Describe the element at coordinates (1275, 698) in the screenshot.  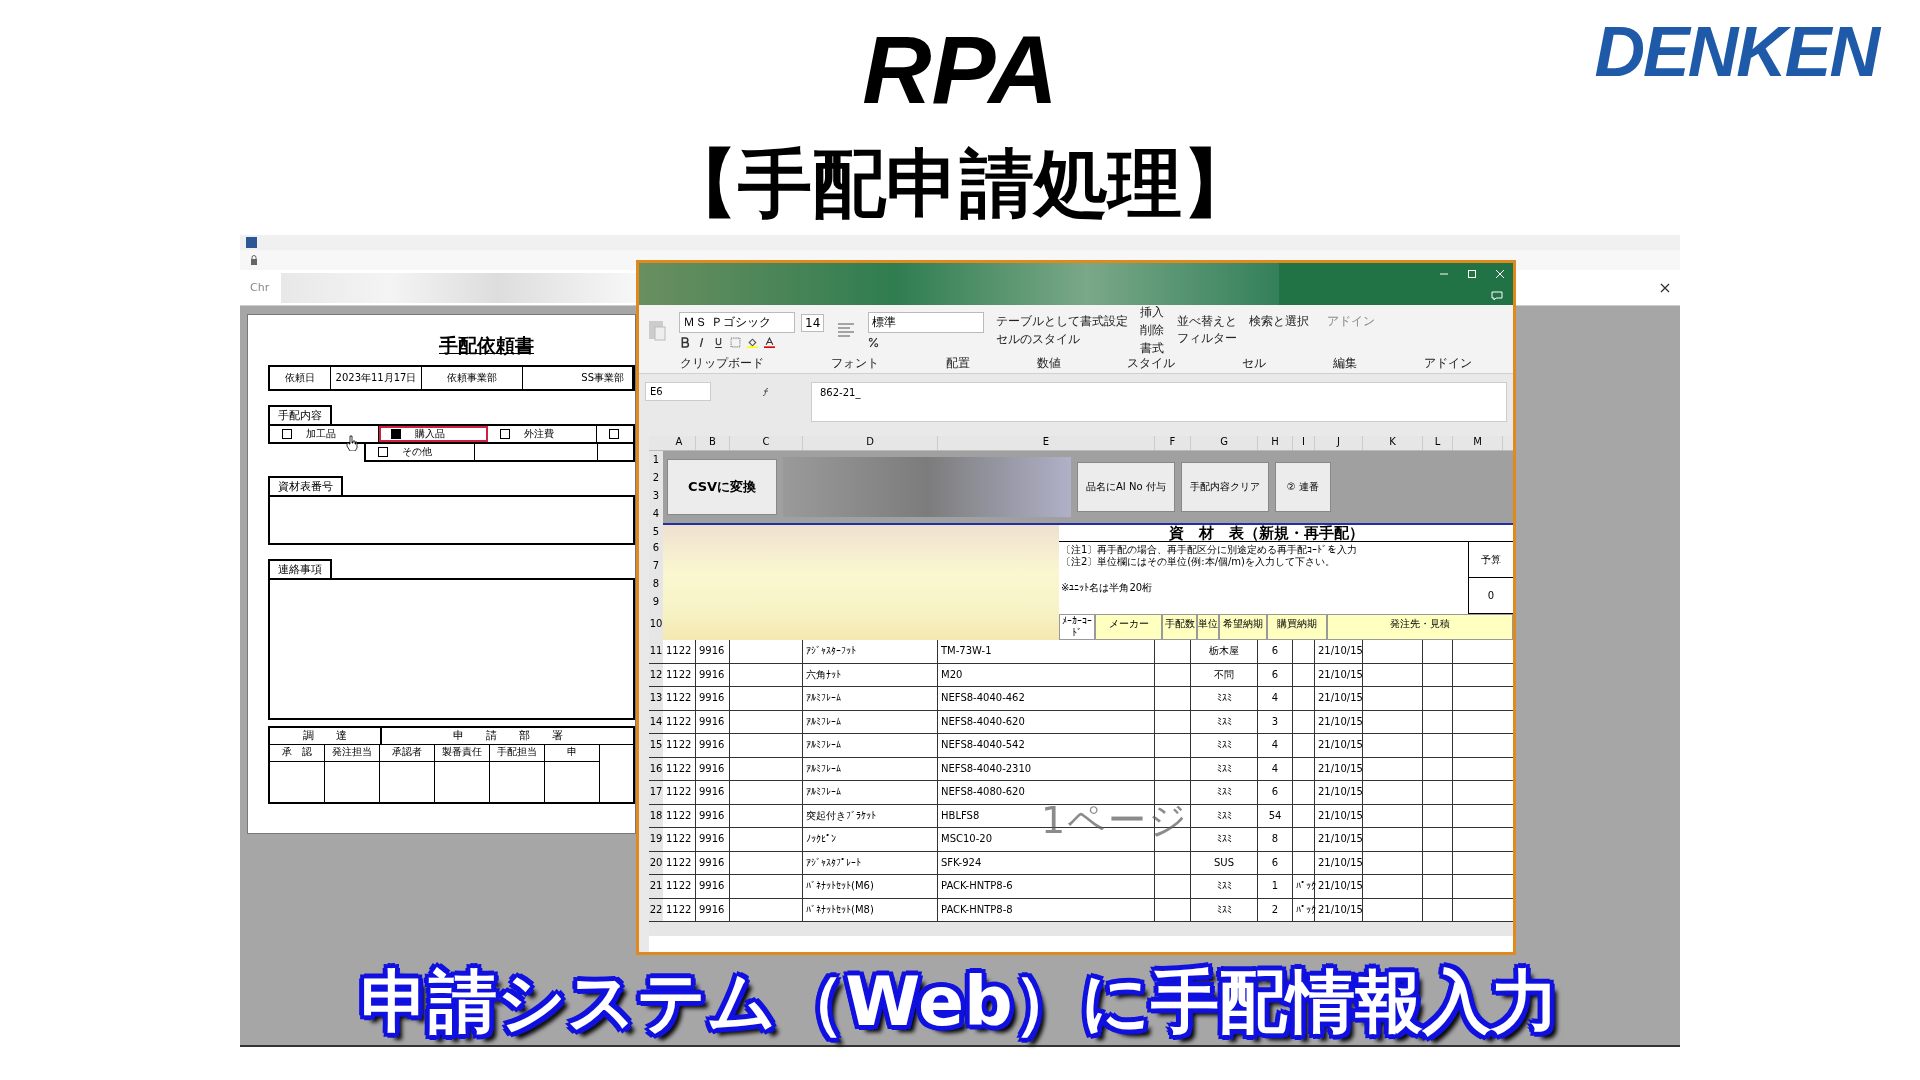
I see `table-cell: 4` at that location.